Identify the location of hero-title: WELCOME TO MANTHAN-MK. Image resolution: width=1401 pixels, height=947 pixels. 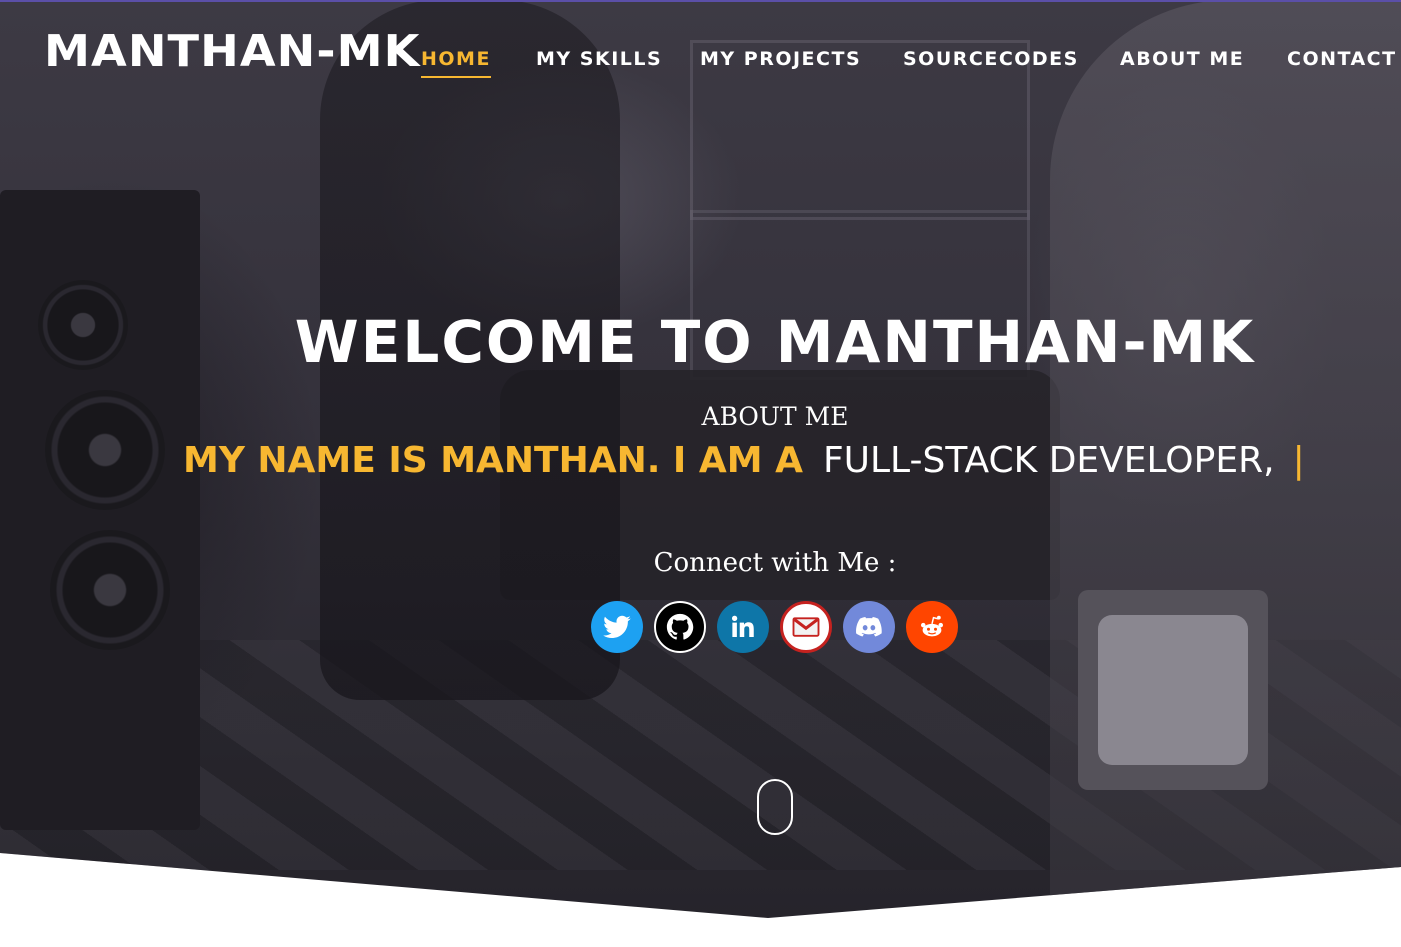
(775, 342).